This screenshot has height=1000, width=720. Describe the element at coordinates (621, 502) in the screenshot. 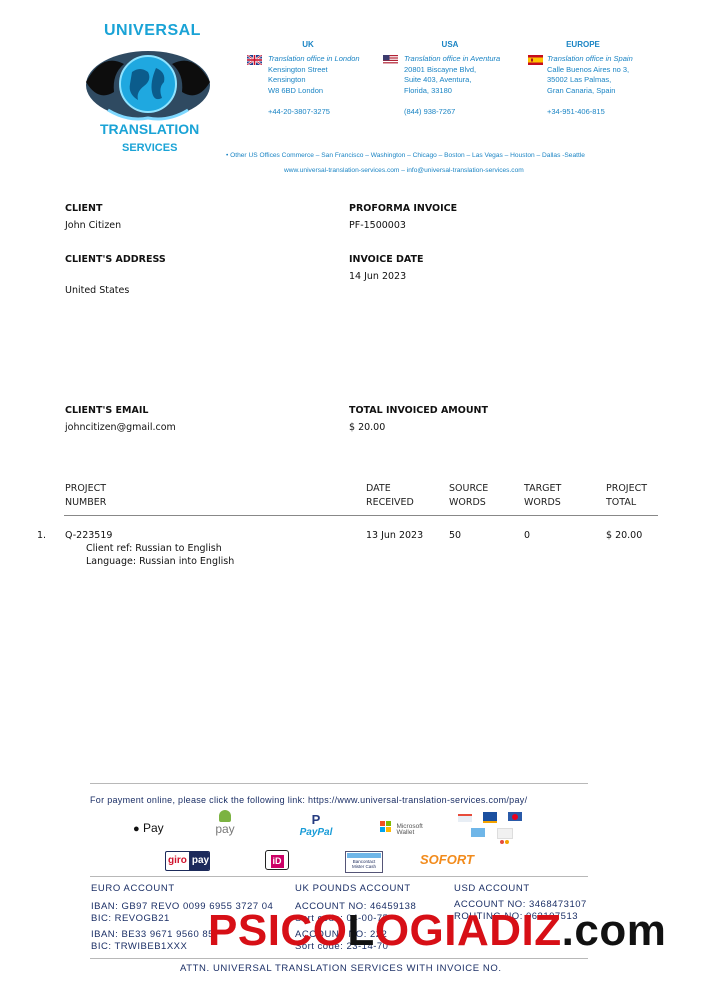

I see `col-header-project-total-line2: TOTAL` at that location.